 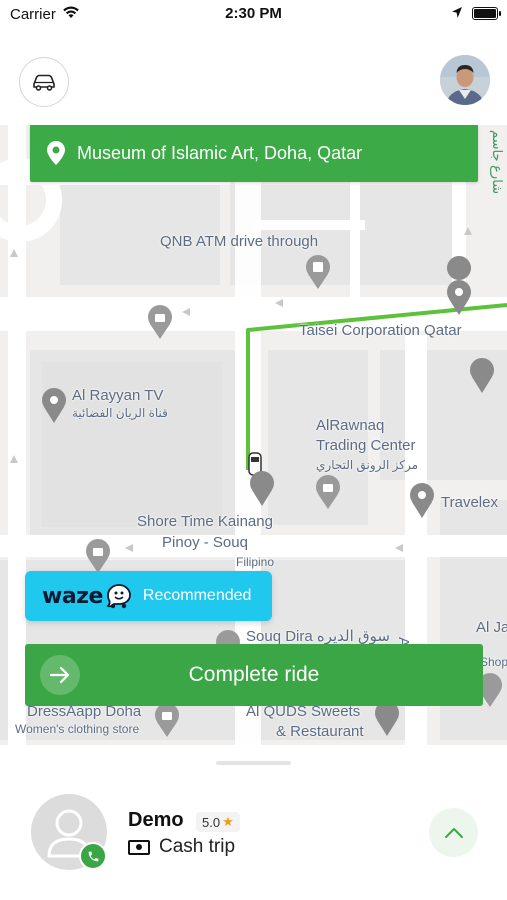 I want to click on payment-row: Cash trip, so click(x=181, y=847).